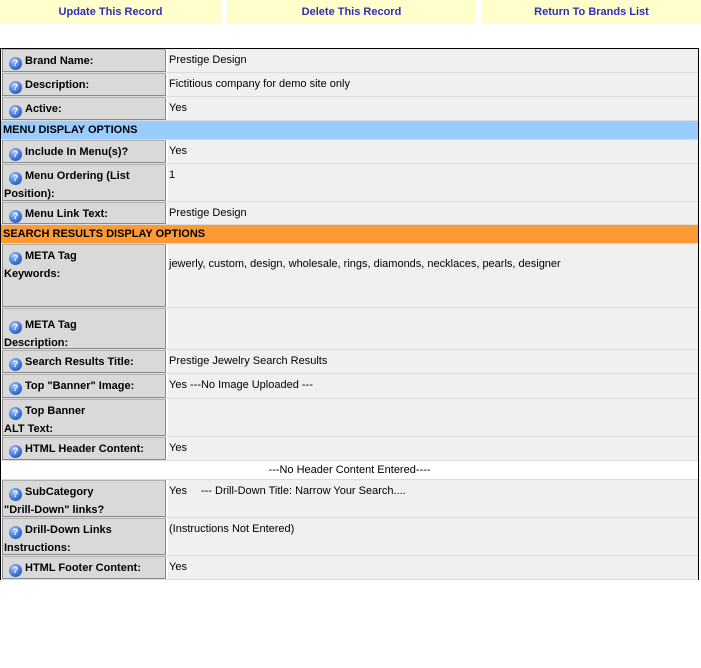 Image resolution: width=701 pixels, height=668 pixels. Describe the element at coordinates (433, 182) in the screenshot. I see `menu-ordering-value: 1` at that location.